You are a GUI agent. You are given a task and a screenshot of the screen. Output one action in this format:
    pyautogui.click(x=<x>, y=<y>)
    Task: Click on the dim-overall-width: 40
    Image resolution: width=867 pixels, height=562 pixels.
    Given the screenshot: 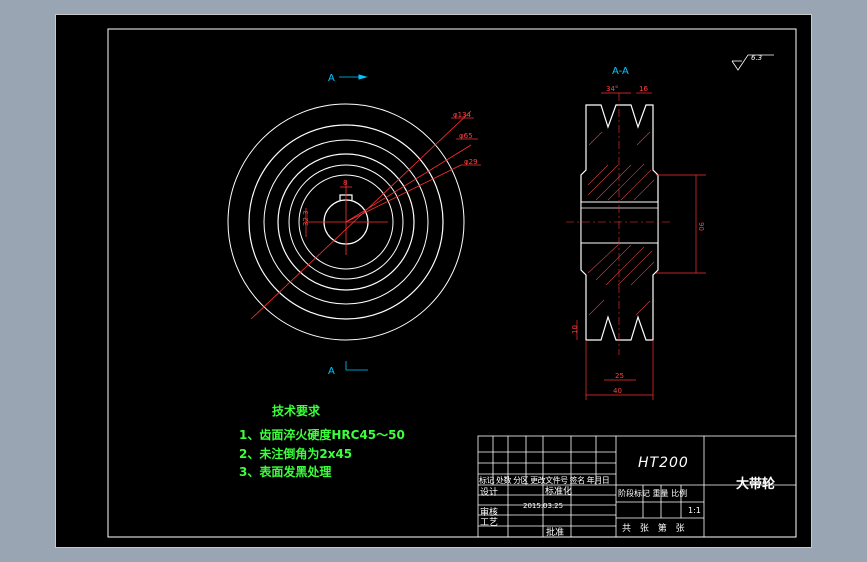 What is the action you would take?
    pyautogui.click(x=617, y=391)
    